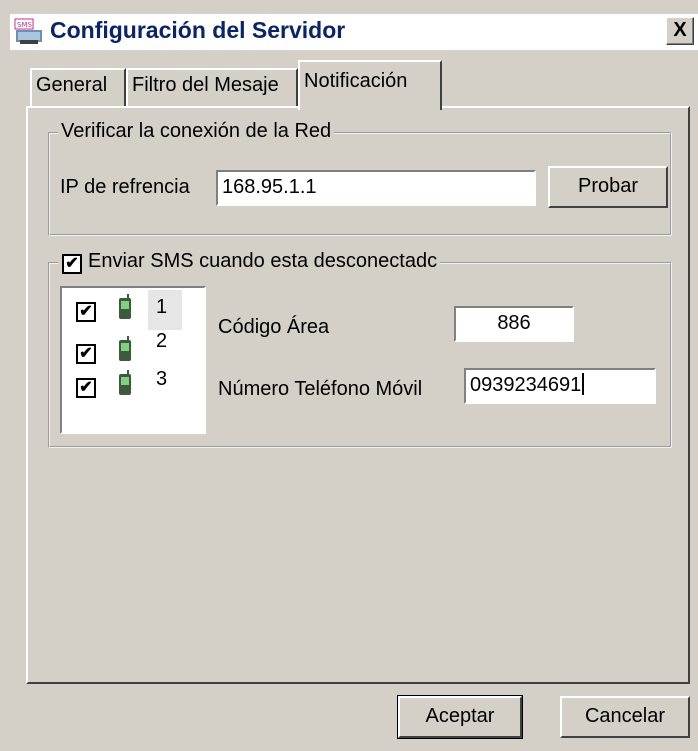  What do you see at coordinates (72, 264) in the screenshot?
I see `sms-enable-checkbox: ✔` at bounding box center [72, 264].